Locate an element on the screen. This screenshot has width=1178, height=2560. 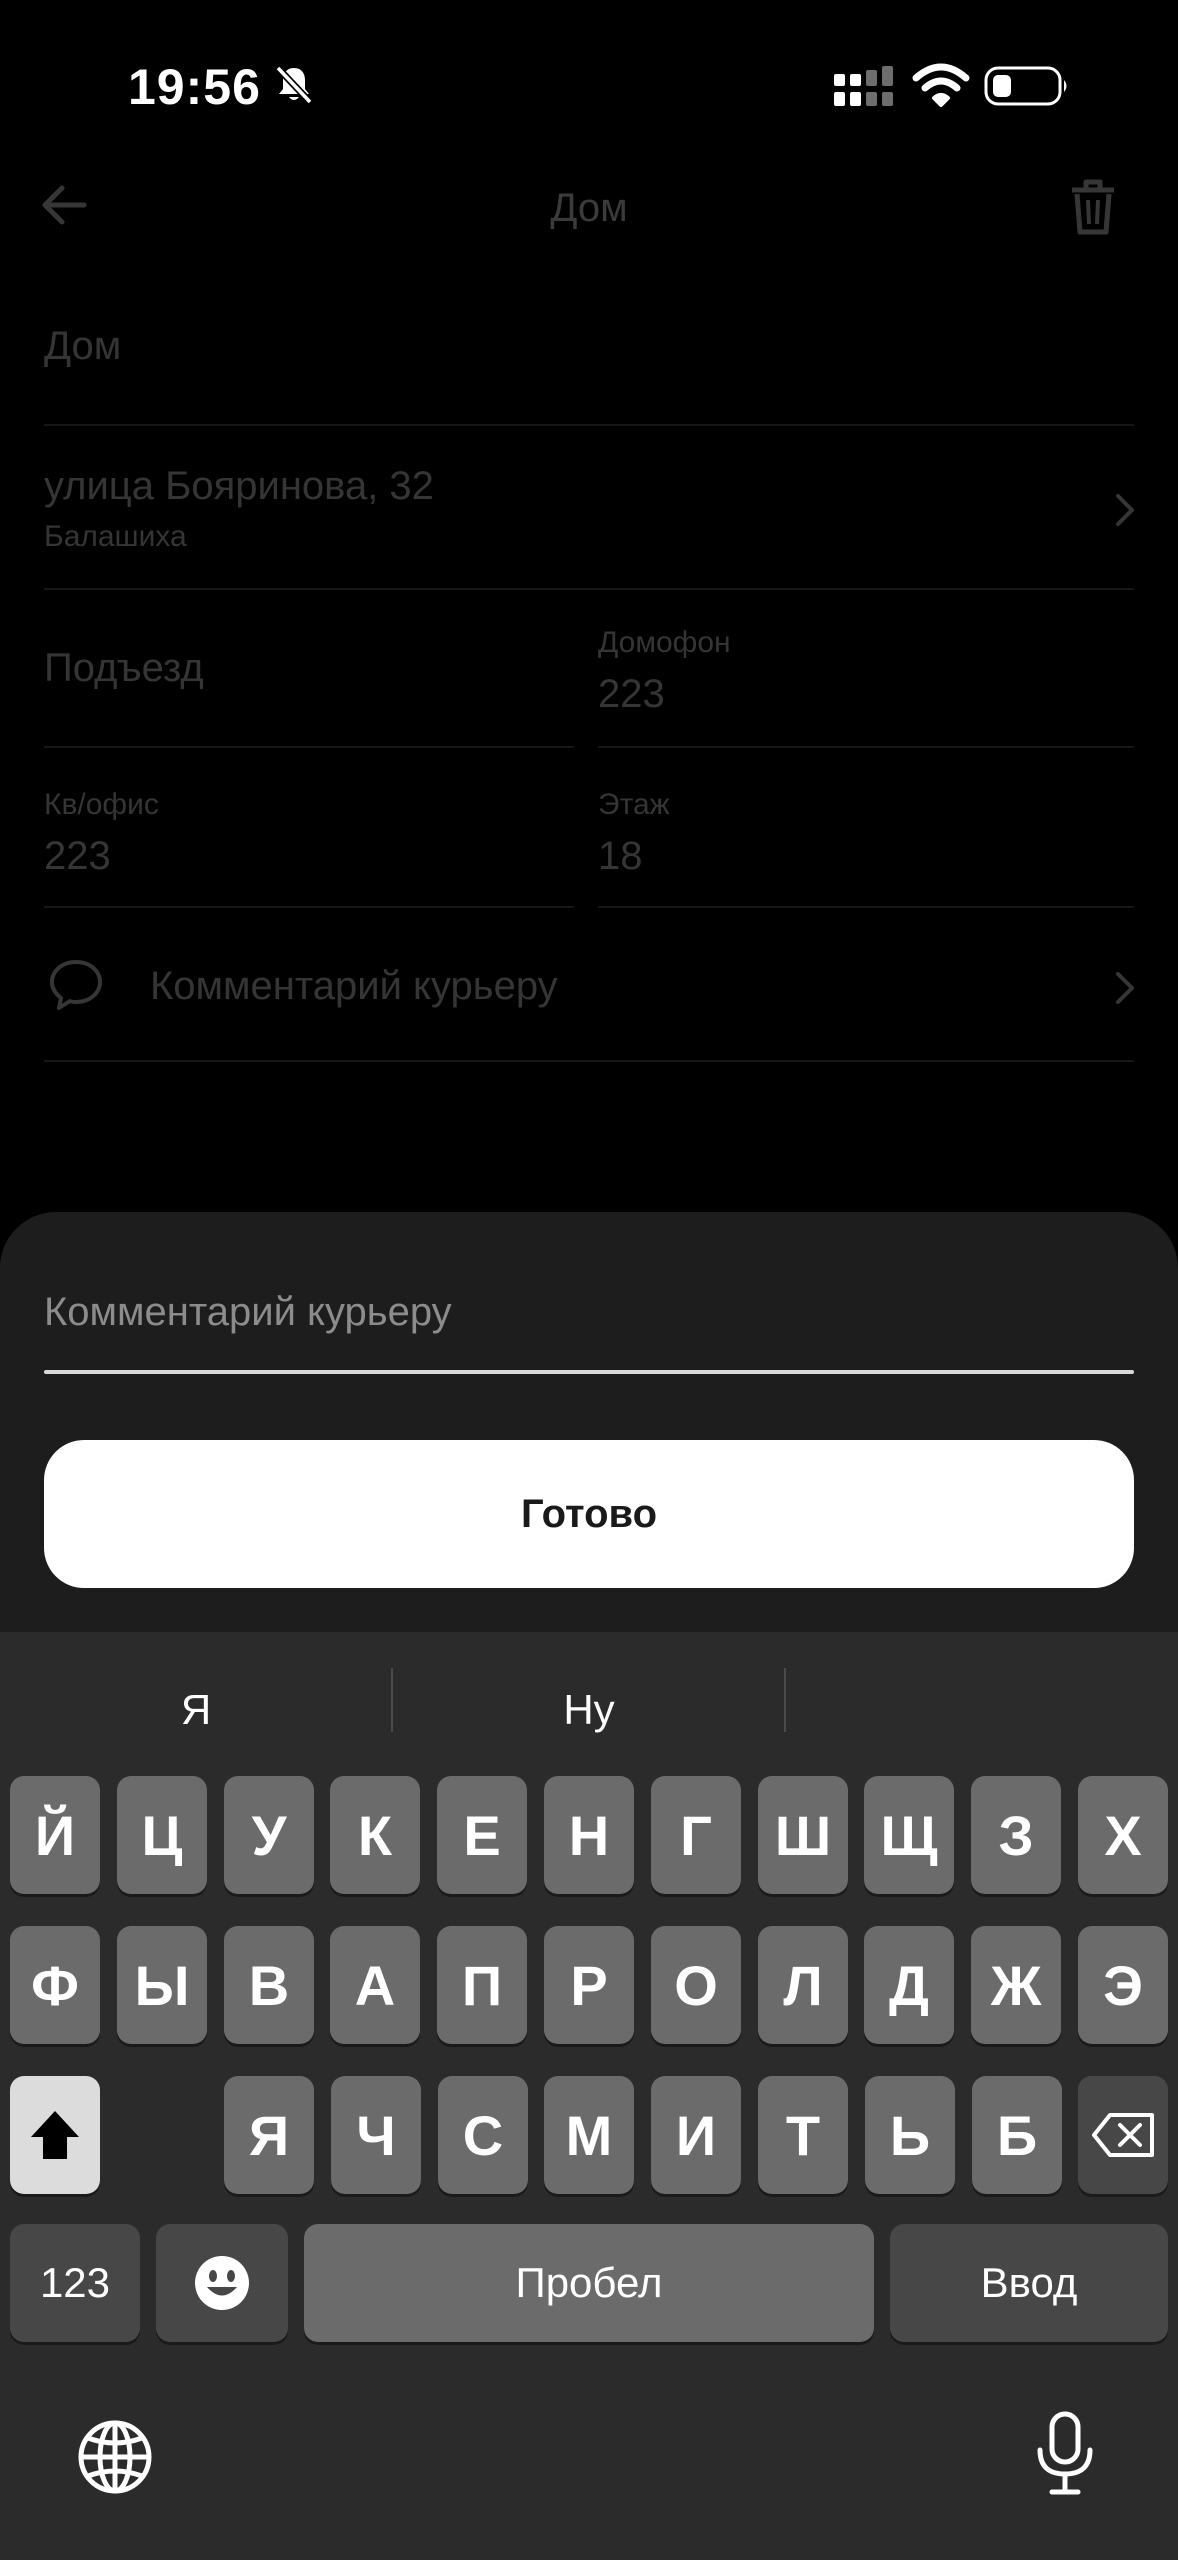
backspace-key is located at coordinates (1123, 2135).